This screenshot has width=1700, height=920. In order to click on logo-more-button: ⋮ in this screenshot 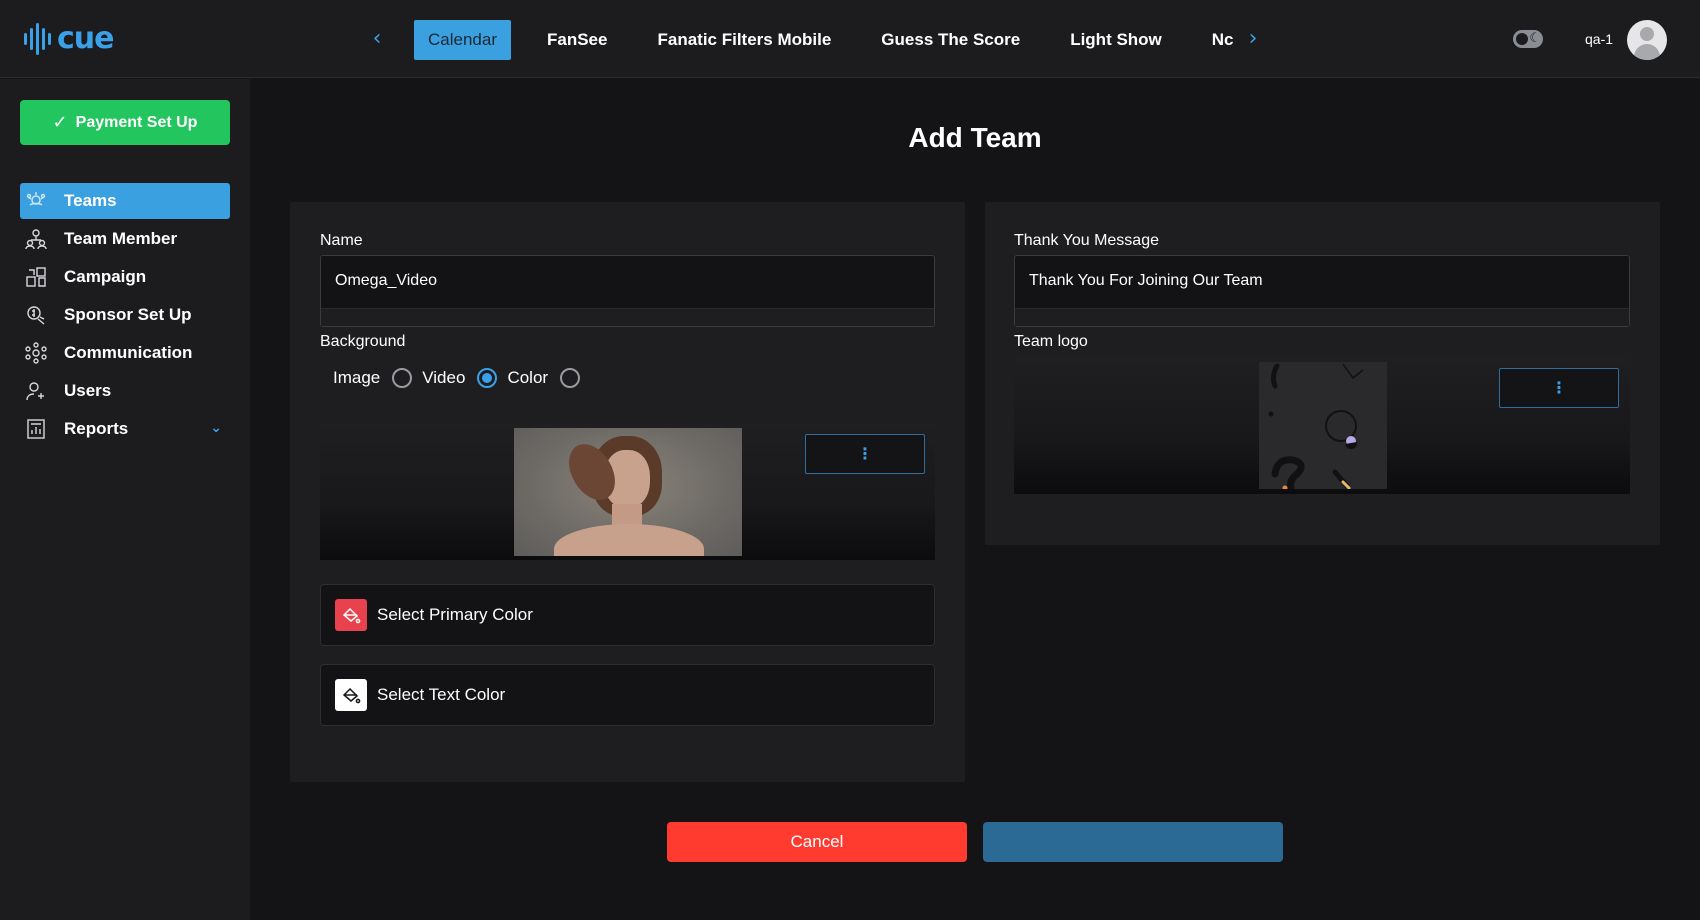, I will do `click(1559, 388)`.